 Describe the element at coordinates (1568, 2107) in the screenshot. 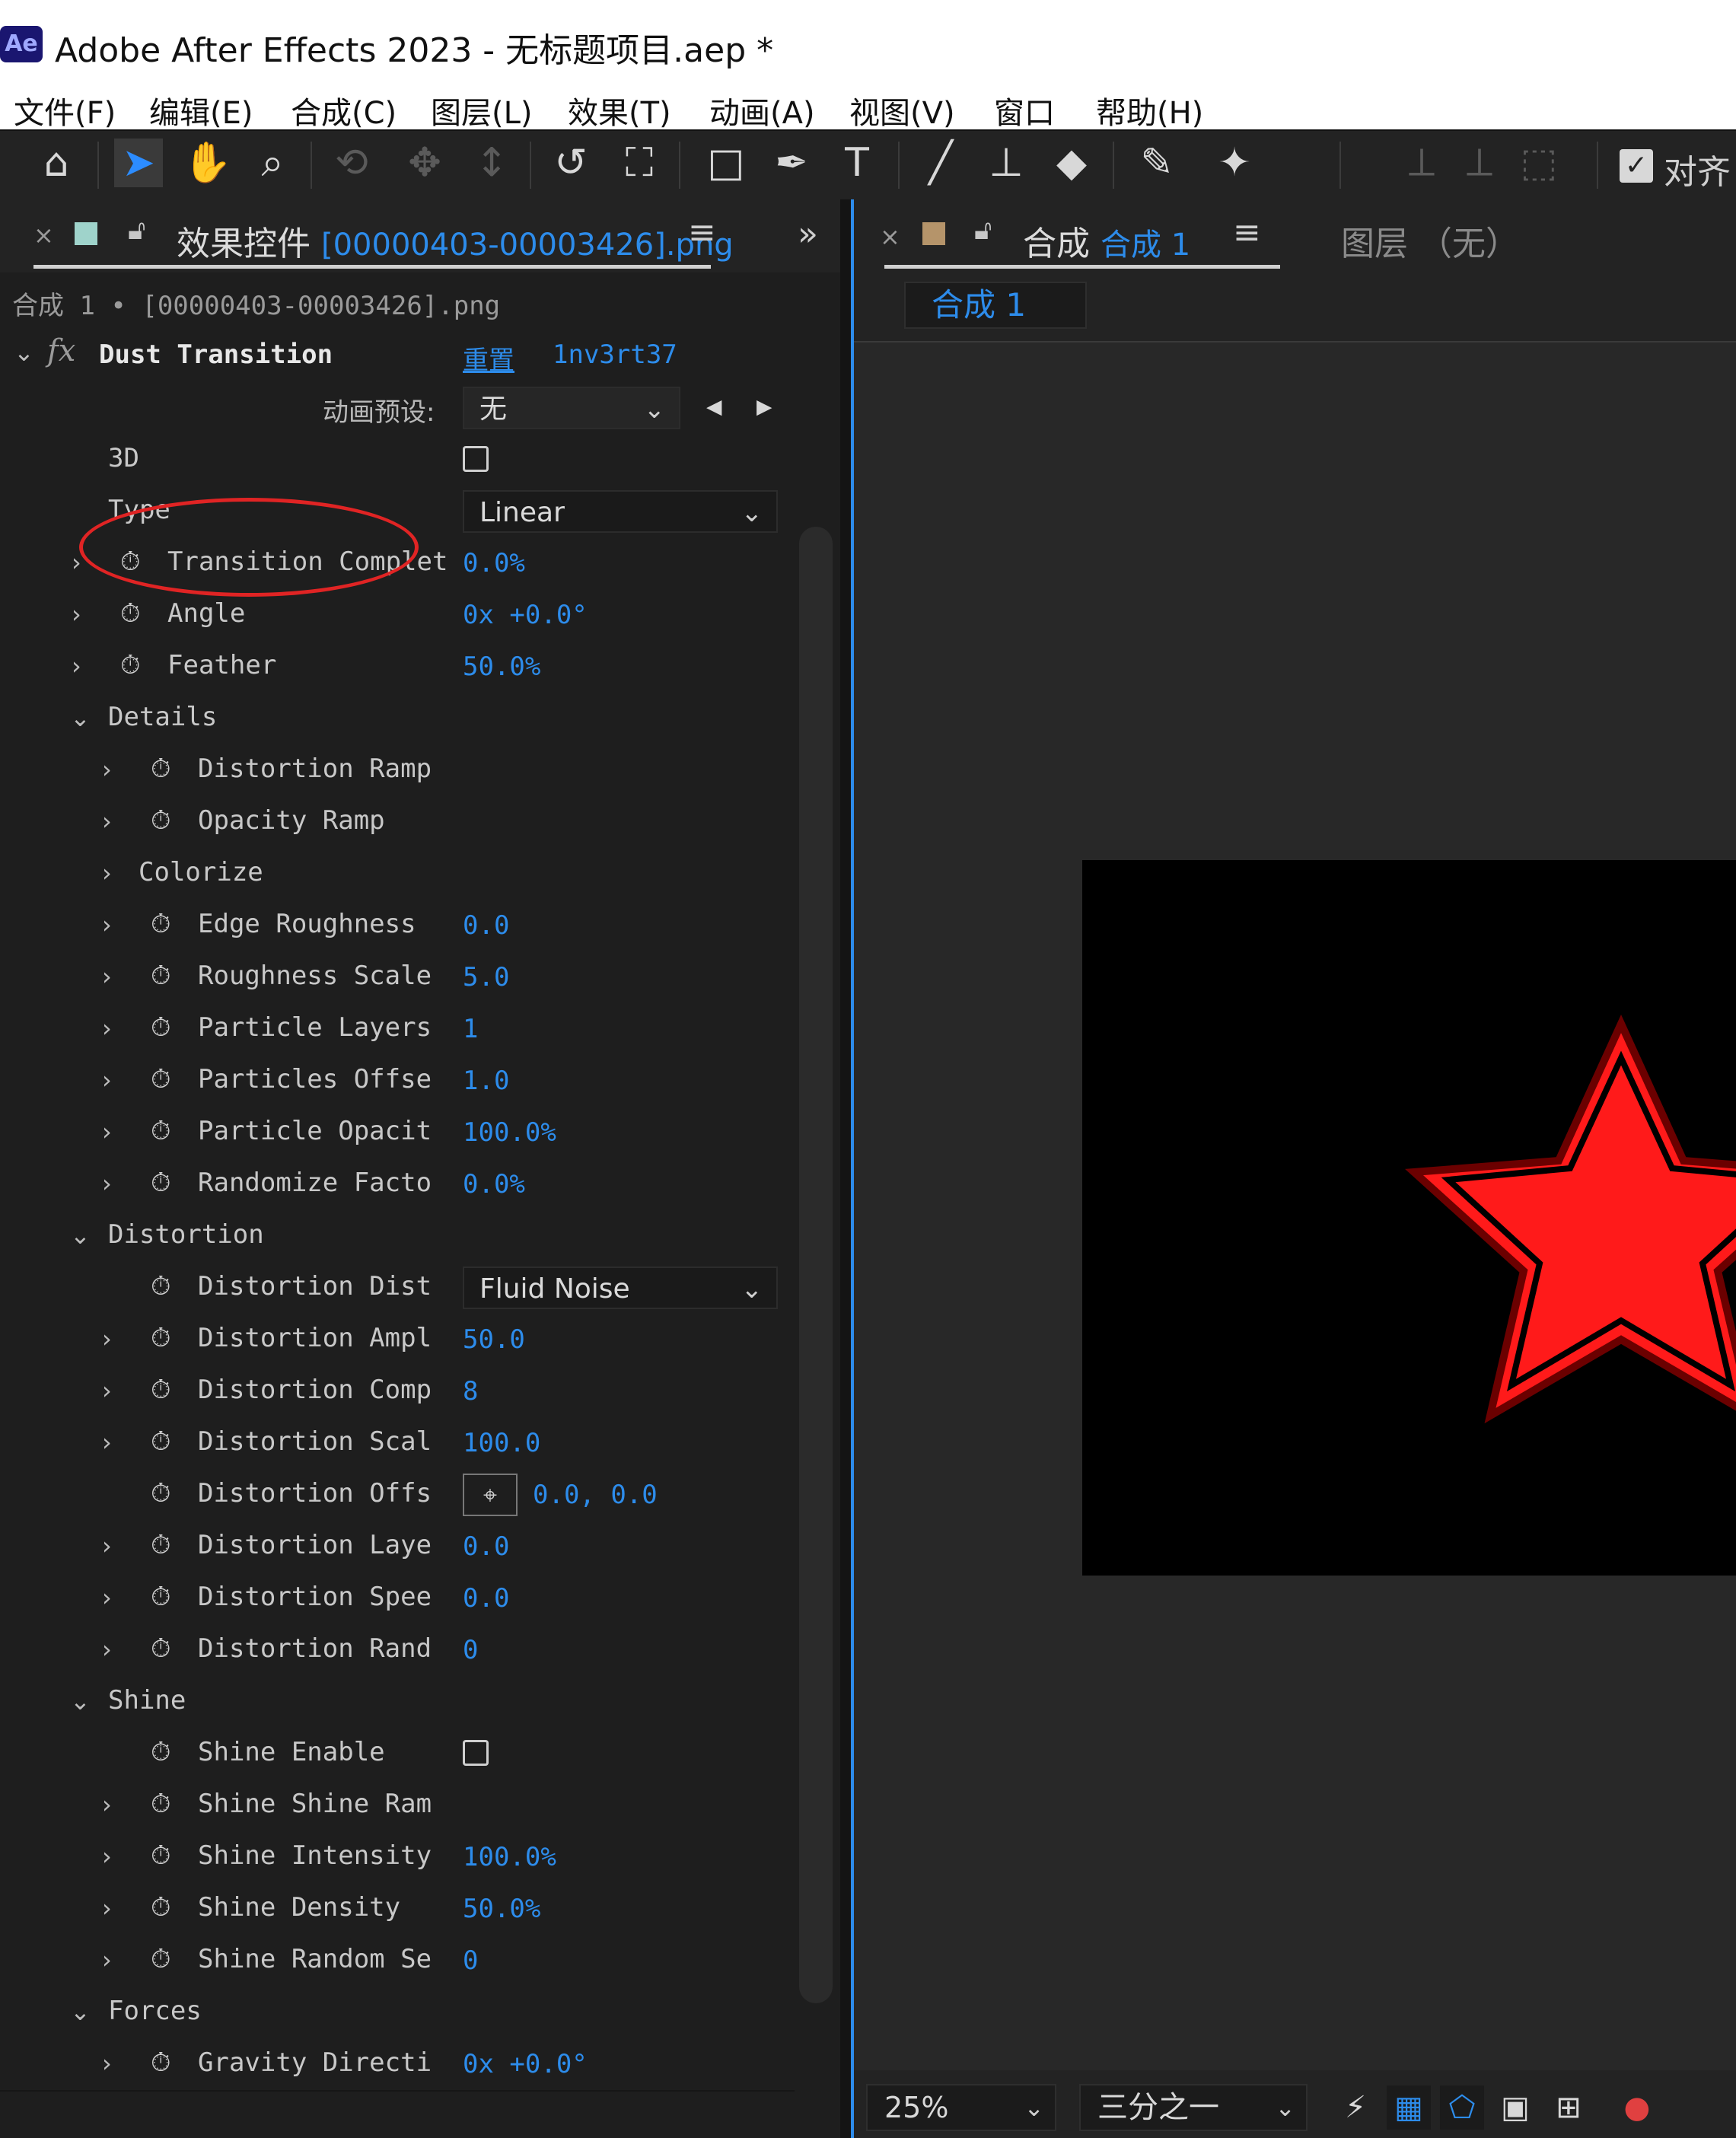

I see `grid-guides-icon: ⊞` at that location.